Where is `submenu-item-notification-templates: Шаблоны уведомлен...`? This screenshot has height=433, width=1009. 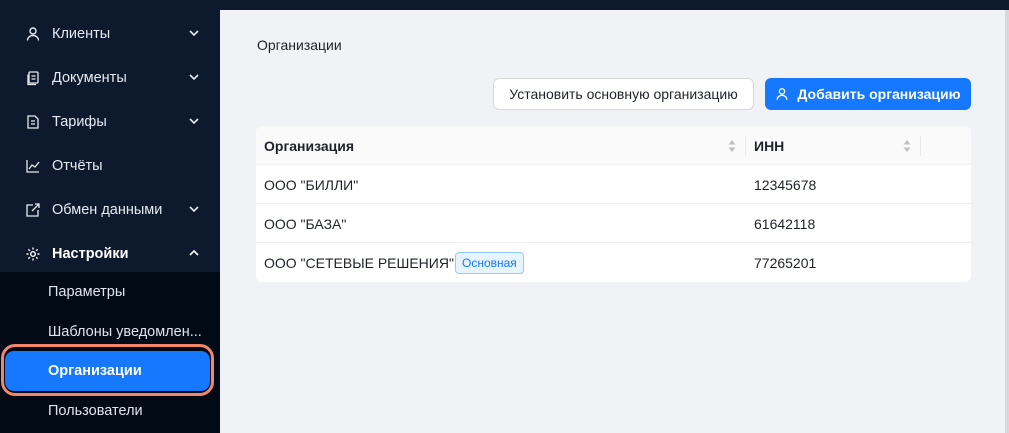
submenu-item-notification-templates: Шаблоны уведомлен... is located at coordinates (110, 332).